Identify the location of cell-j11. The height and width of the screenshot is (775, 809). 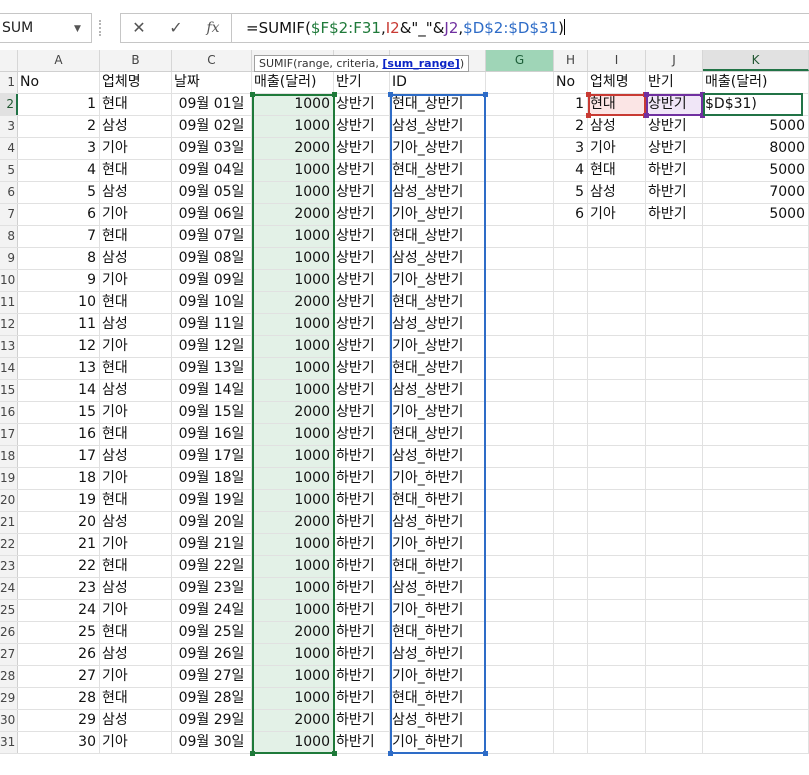
(674, 302).